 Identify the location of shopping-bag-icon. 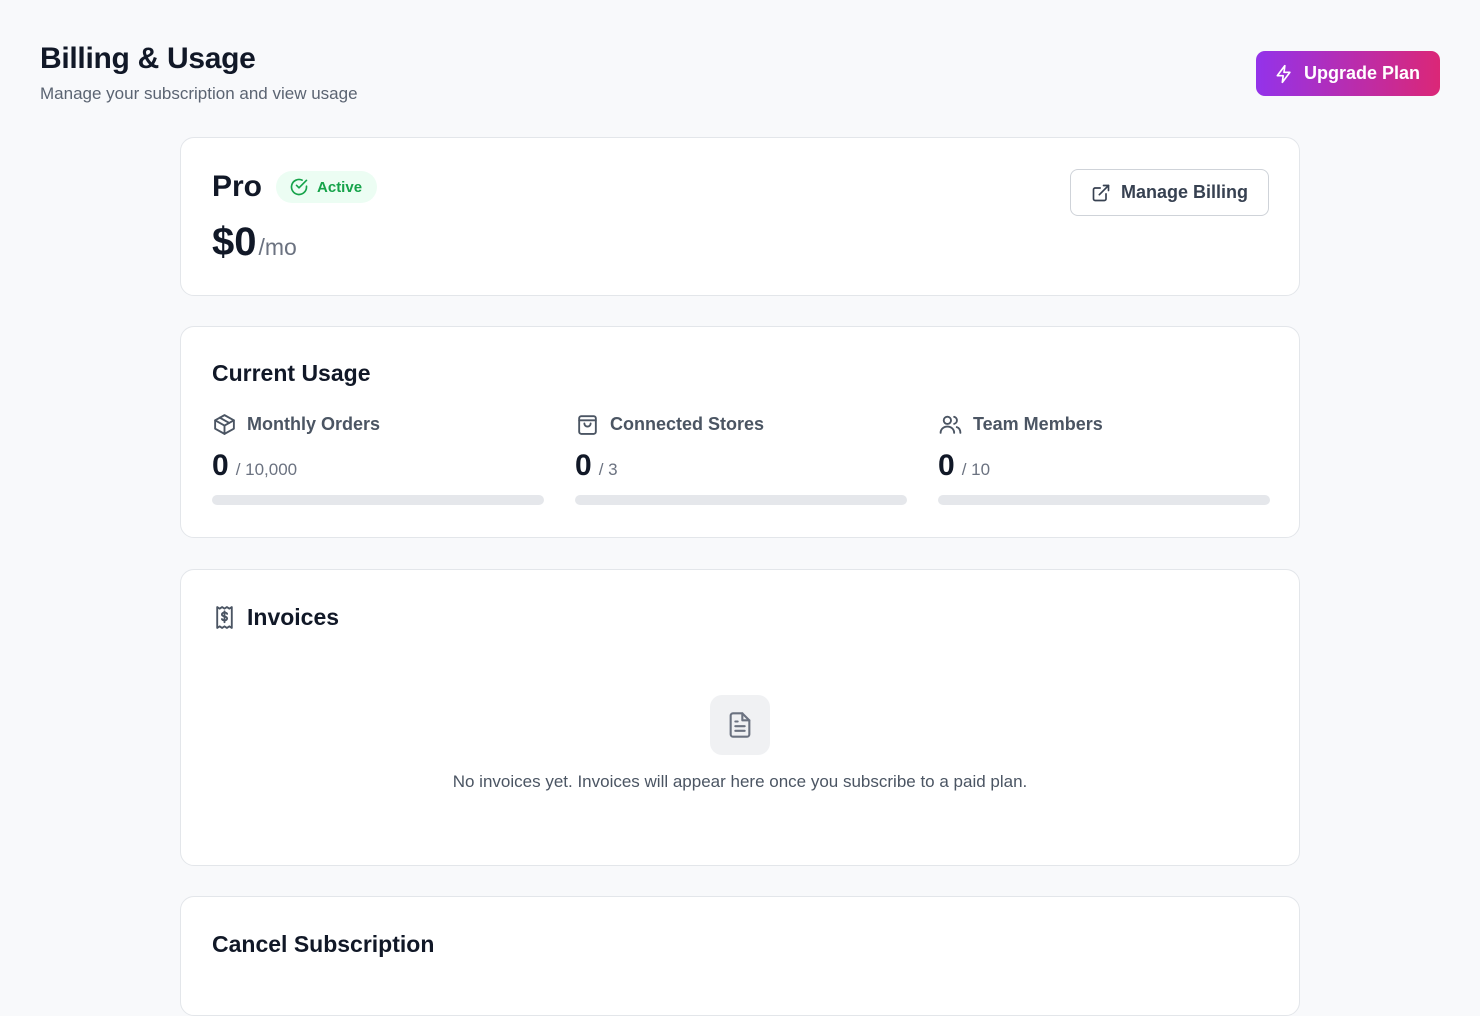
(587, 424).